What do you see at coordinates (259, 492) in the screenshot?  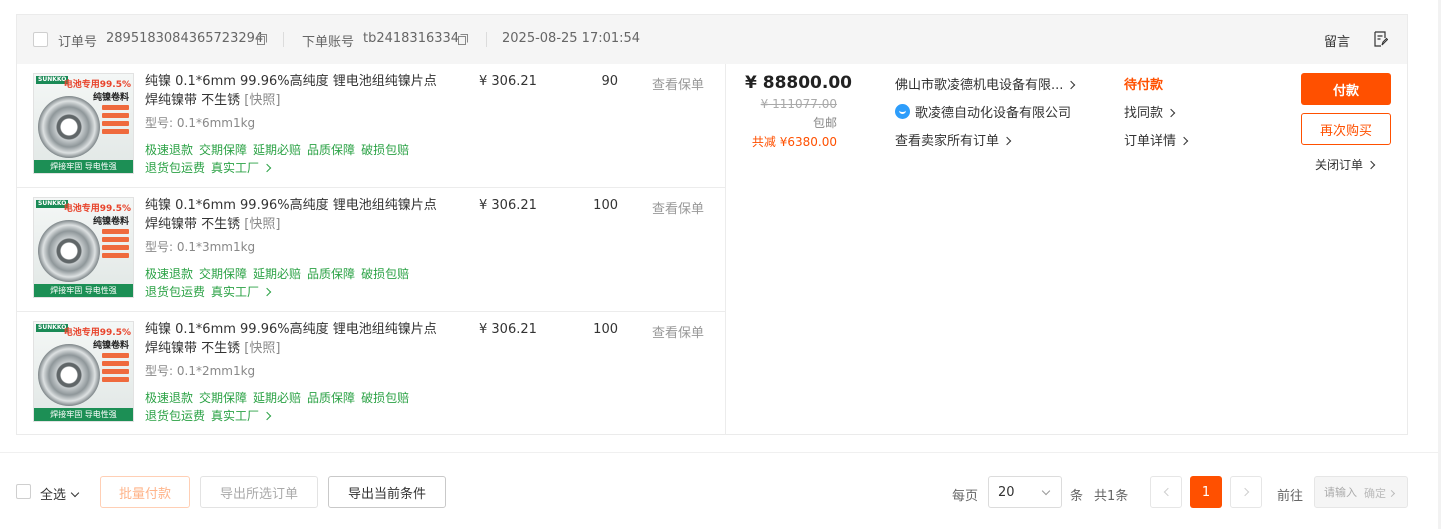 I see `export-selected-button: 导出所选订单` at bounding box center [259, 492].